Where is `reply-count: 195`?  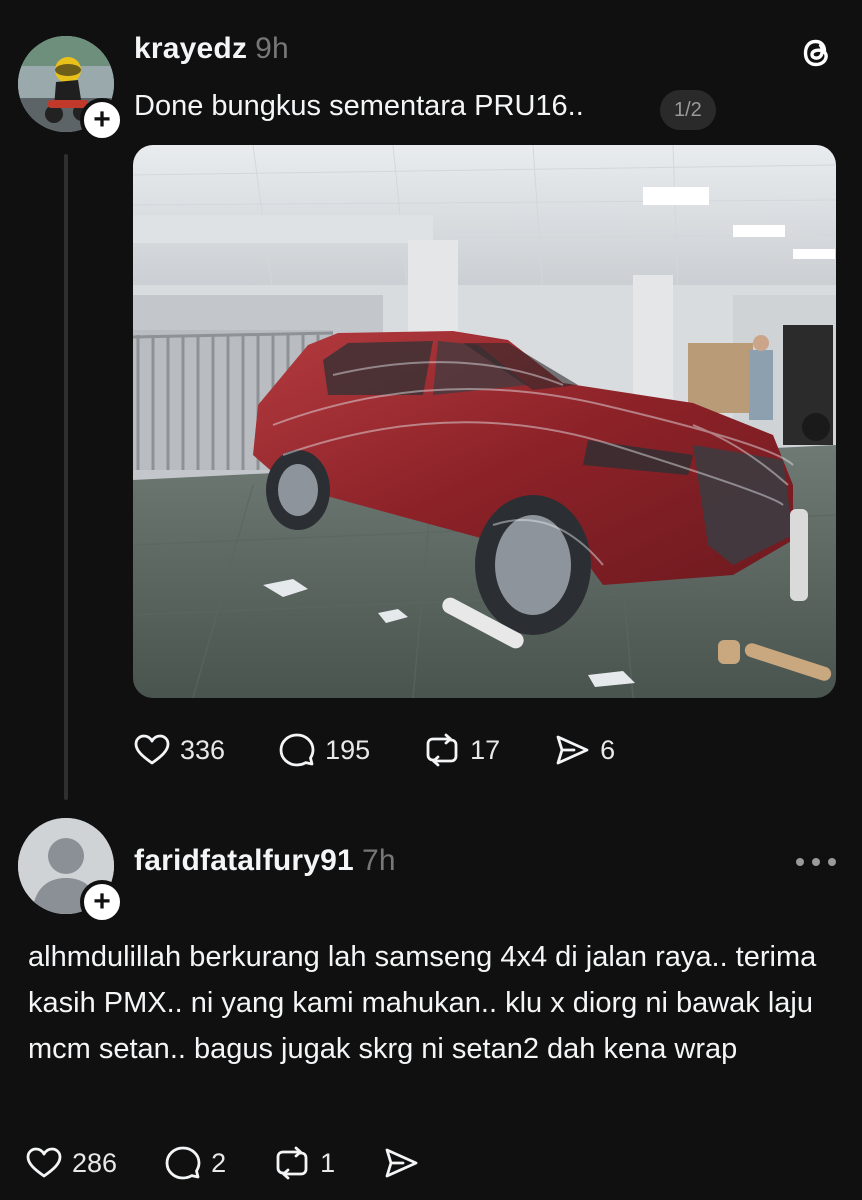
reply-count: 195 is located at coordinates (348, 749).